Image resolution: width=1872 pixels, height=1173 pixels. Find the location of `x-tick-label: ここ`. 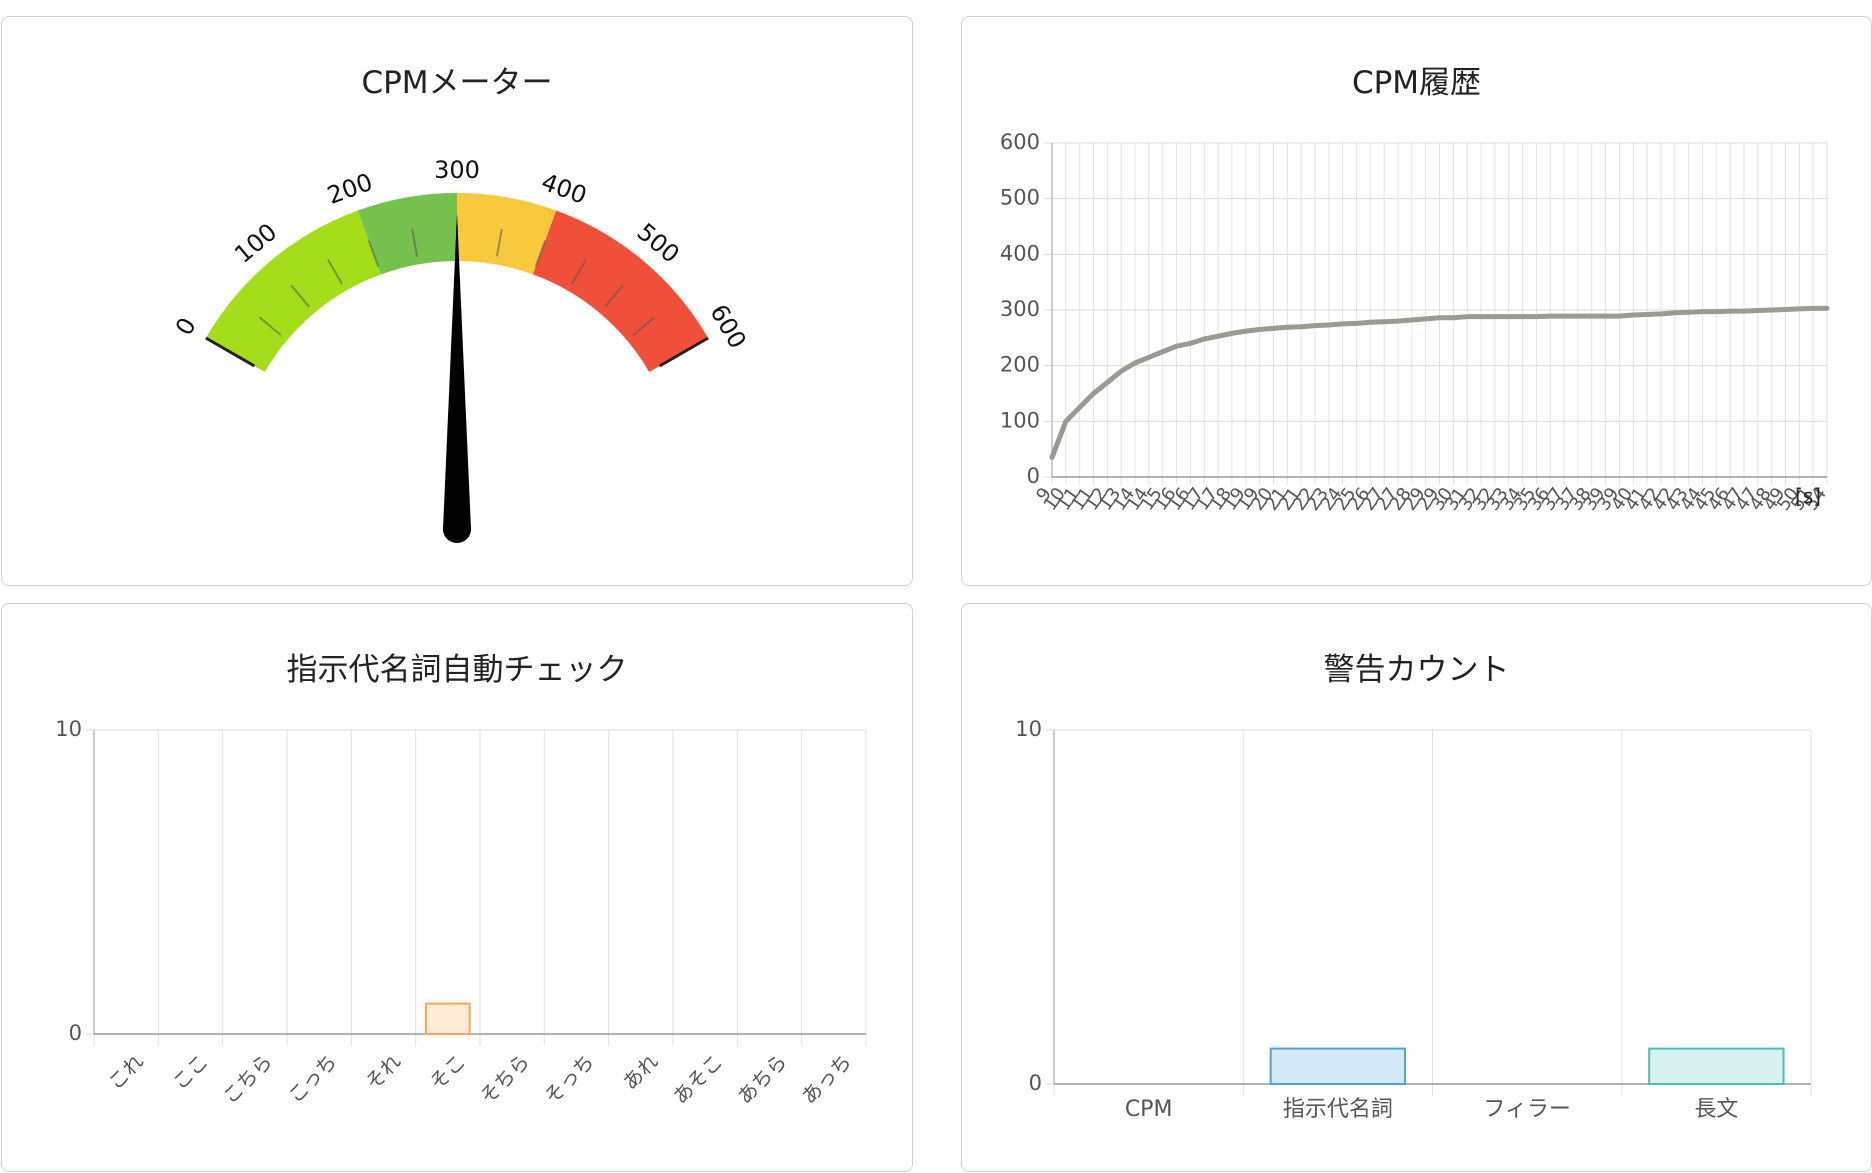

x-tick-label: ここ is located at coordinates (190, 1071).